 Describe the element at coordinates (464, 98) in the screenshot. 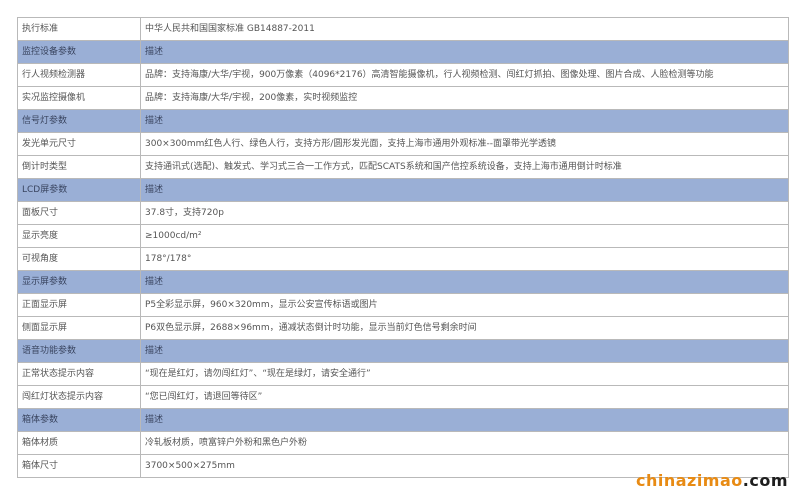

I see `param-value: 品牌：支持海康/大华/宇视，200像素，实时视频监控` at that location.